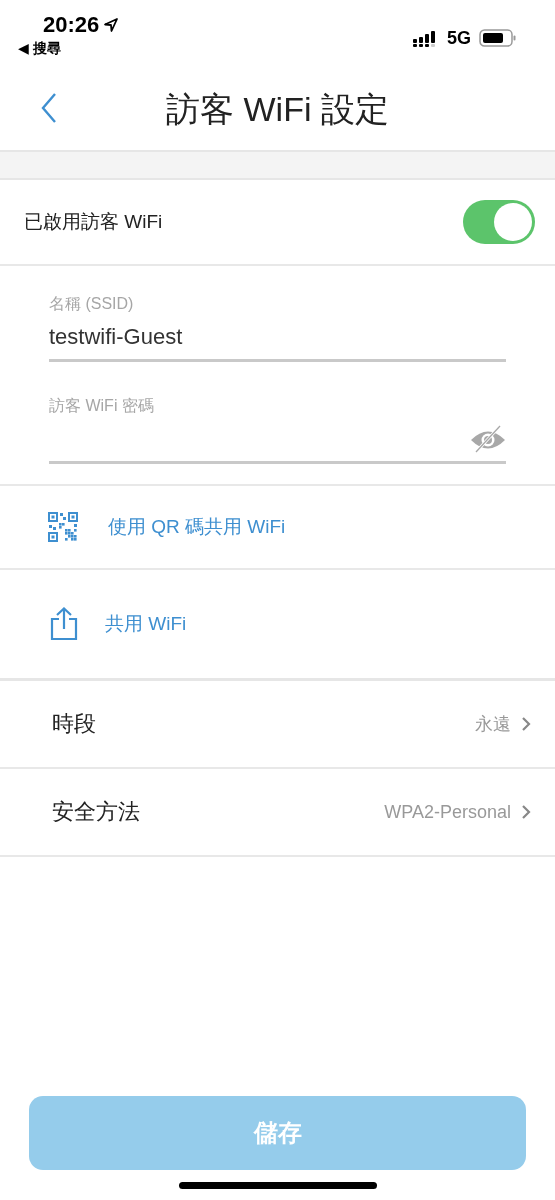  What do you see at coordinates (277, 109) in the screenshot?
I see `page-title: 訪客 WiFi 設定` at bounding box center [277, 109].